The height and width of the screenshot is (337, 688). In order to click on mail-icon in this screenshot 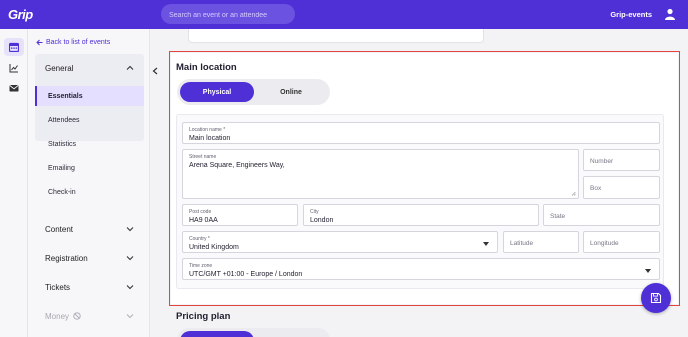, I will do `click(14, 88)`.